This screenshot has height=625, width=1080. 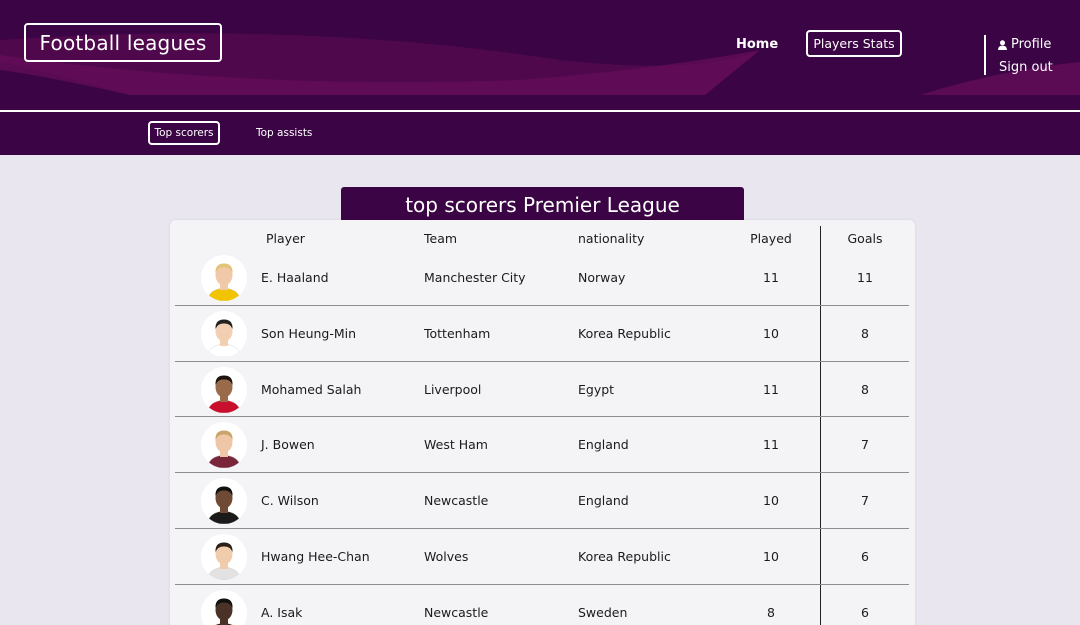 I want to click on player-name: Mohamed Salah, so click(x=311, y=389).